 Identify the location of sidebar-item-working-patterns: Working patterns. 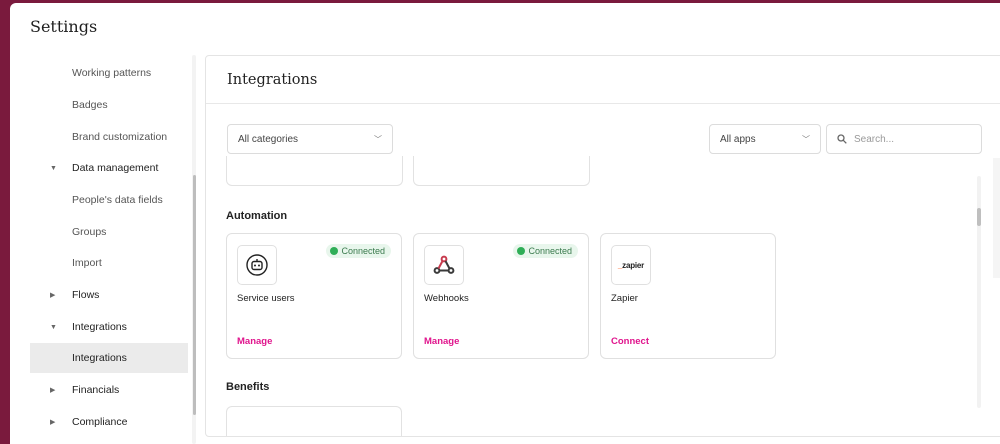
(109, 73).